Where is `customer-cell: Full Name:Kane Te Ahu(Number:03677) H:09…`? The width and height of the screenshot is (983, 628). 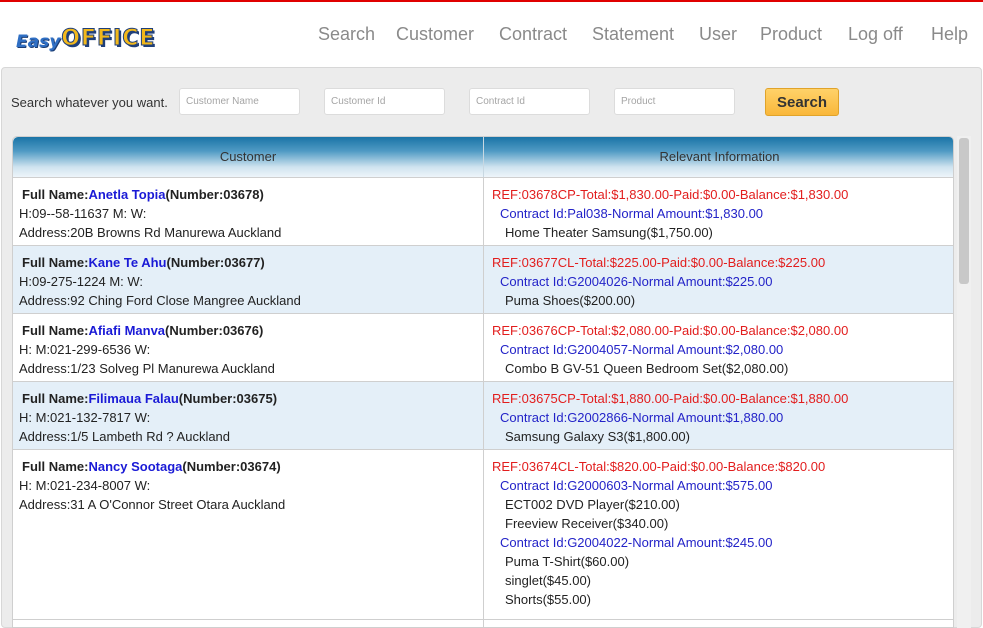
customer-cell: Full Name:Kane Te Ahu(Number:03677) H:09… is located at coordinates (248, 279).